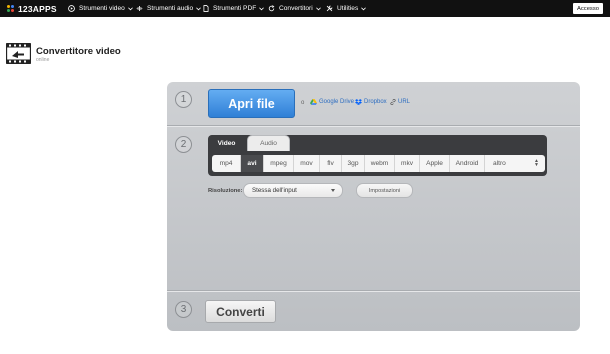 This screenshot has width=610, height=354. I want to click on waveform-icon, so click(139, 8).